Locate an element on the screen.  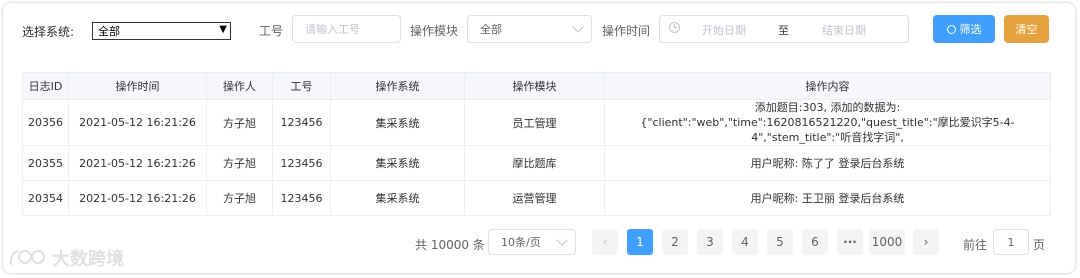
date-range-picker: 开始日期 至 结束日期 is located at coordinates (784, 29).